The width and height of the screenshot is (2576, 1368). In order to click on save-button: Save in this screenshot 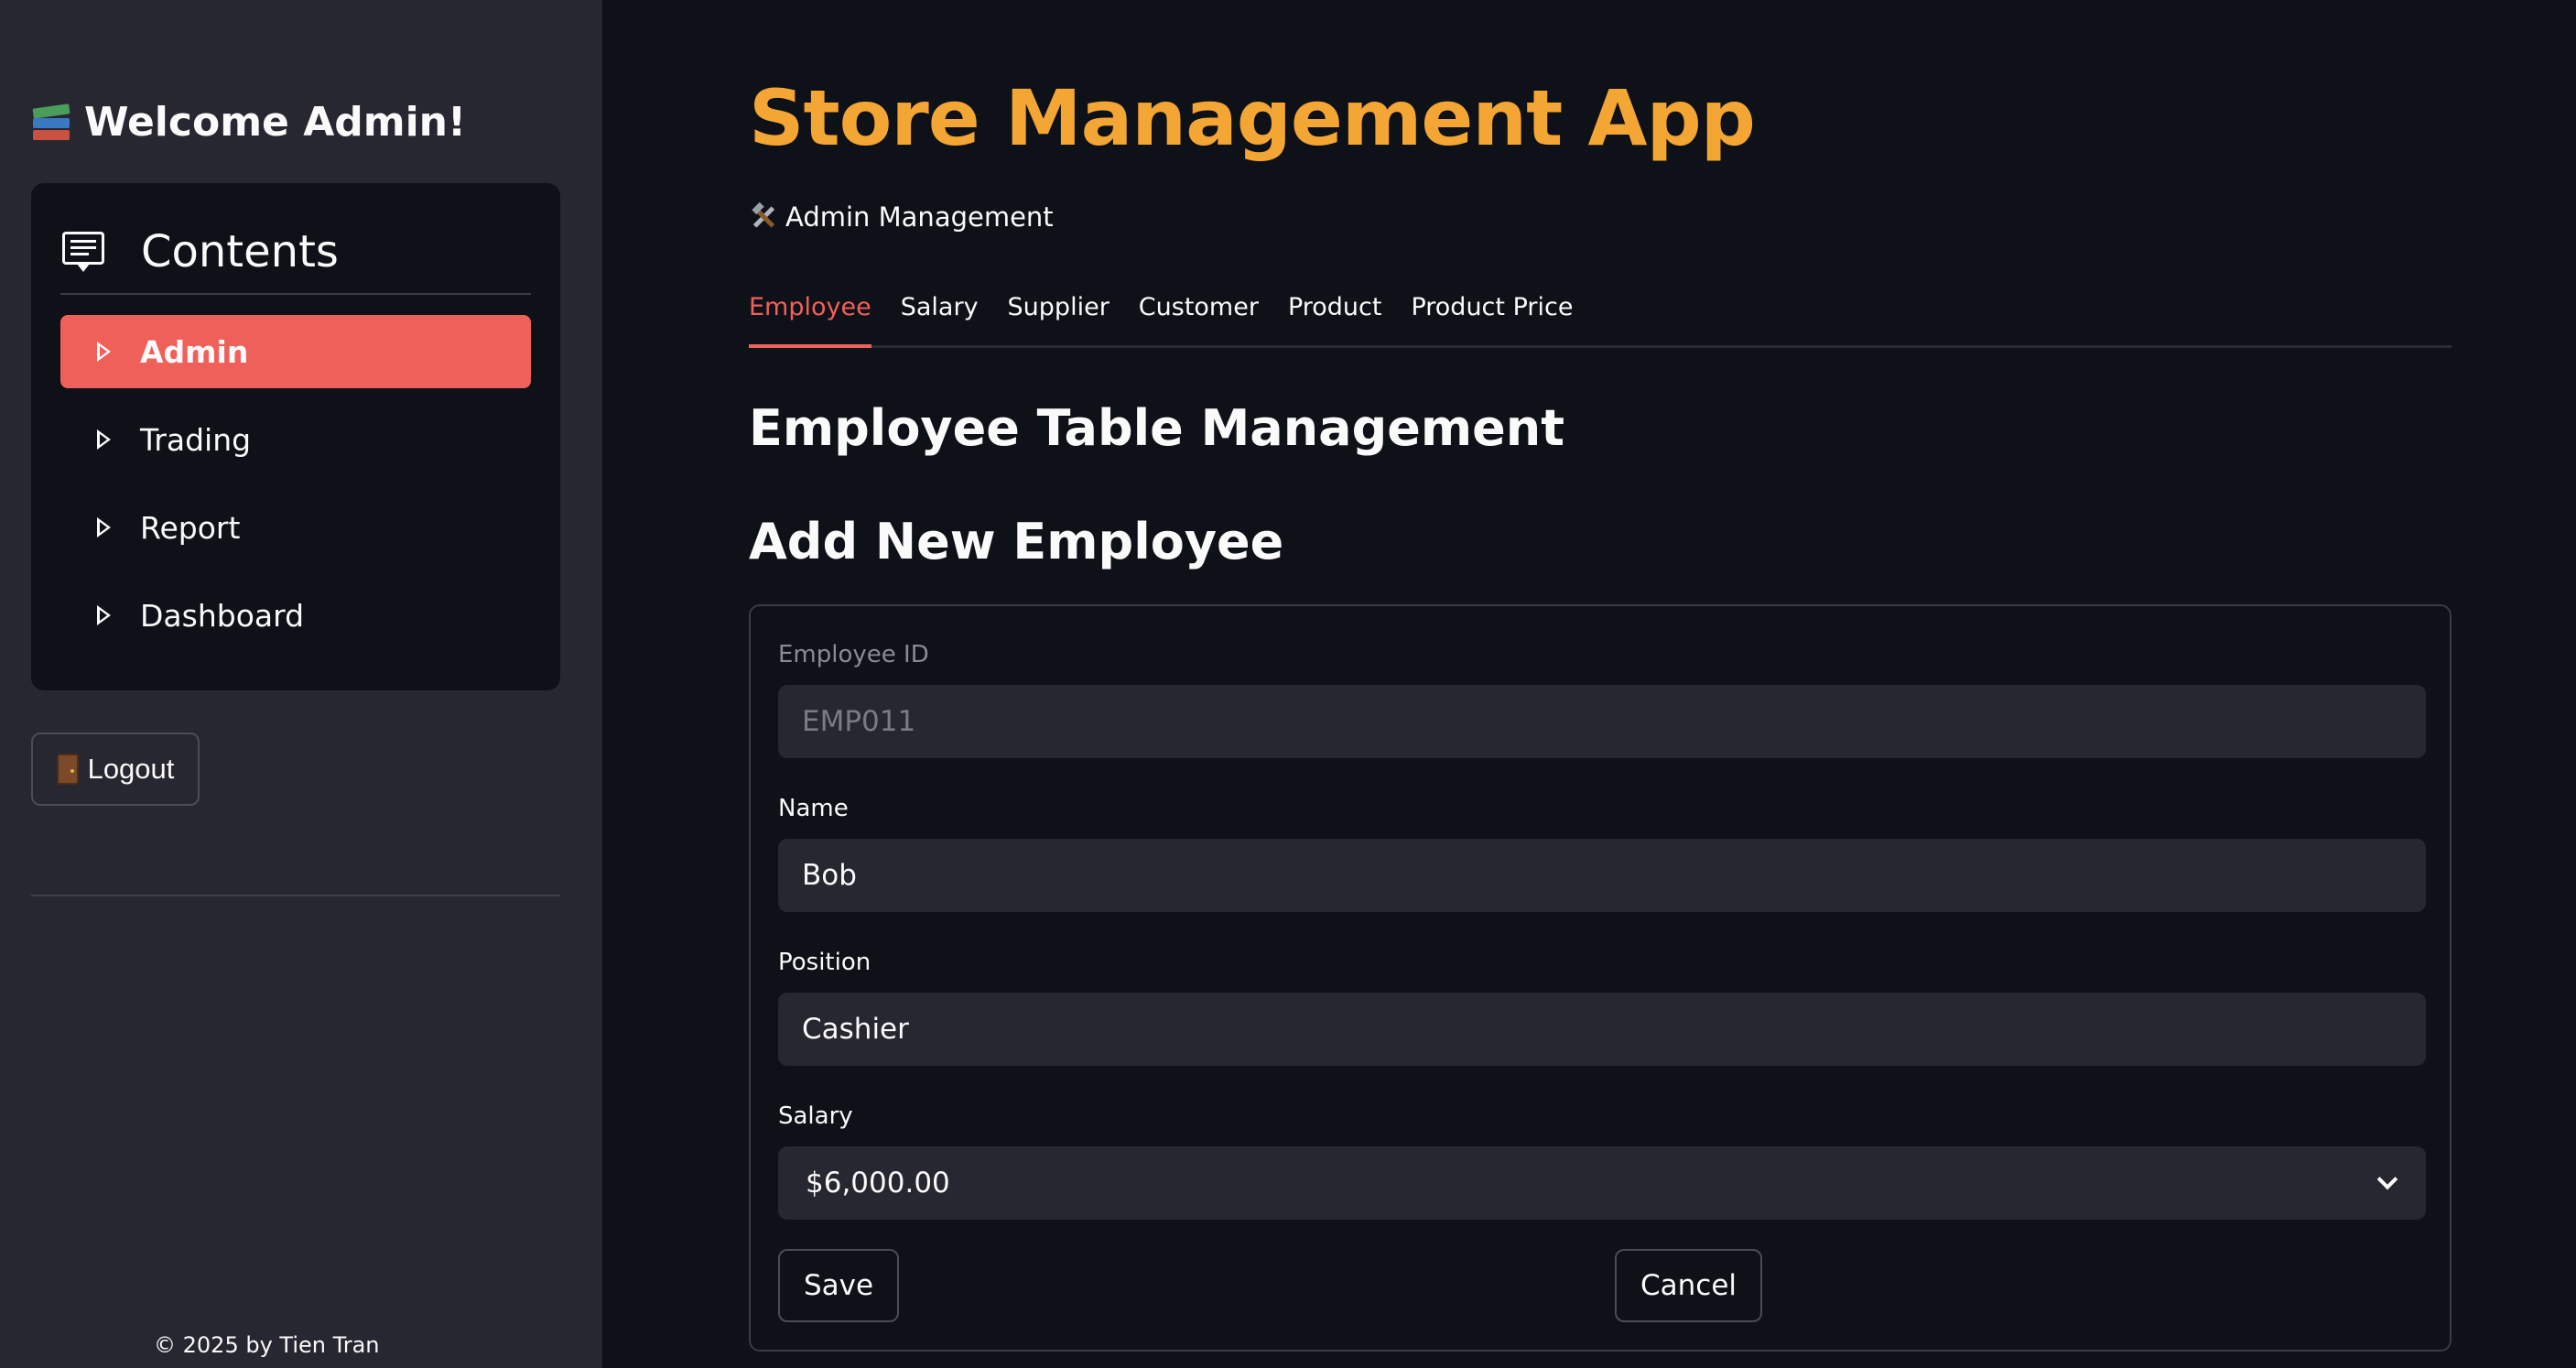, I will do `click(839, 1285)`.